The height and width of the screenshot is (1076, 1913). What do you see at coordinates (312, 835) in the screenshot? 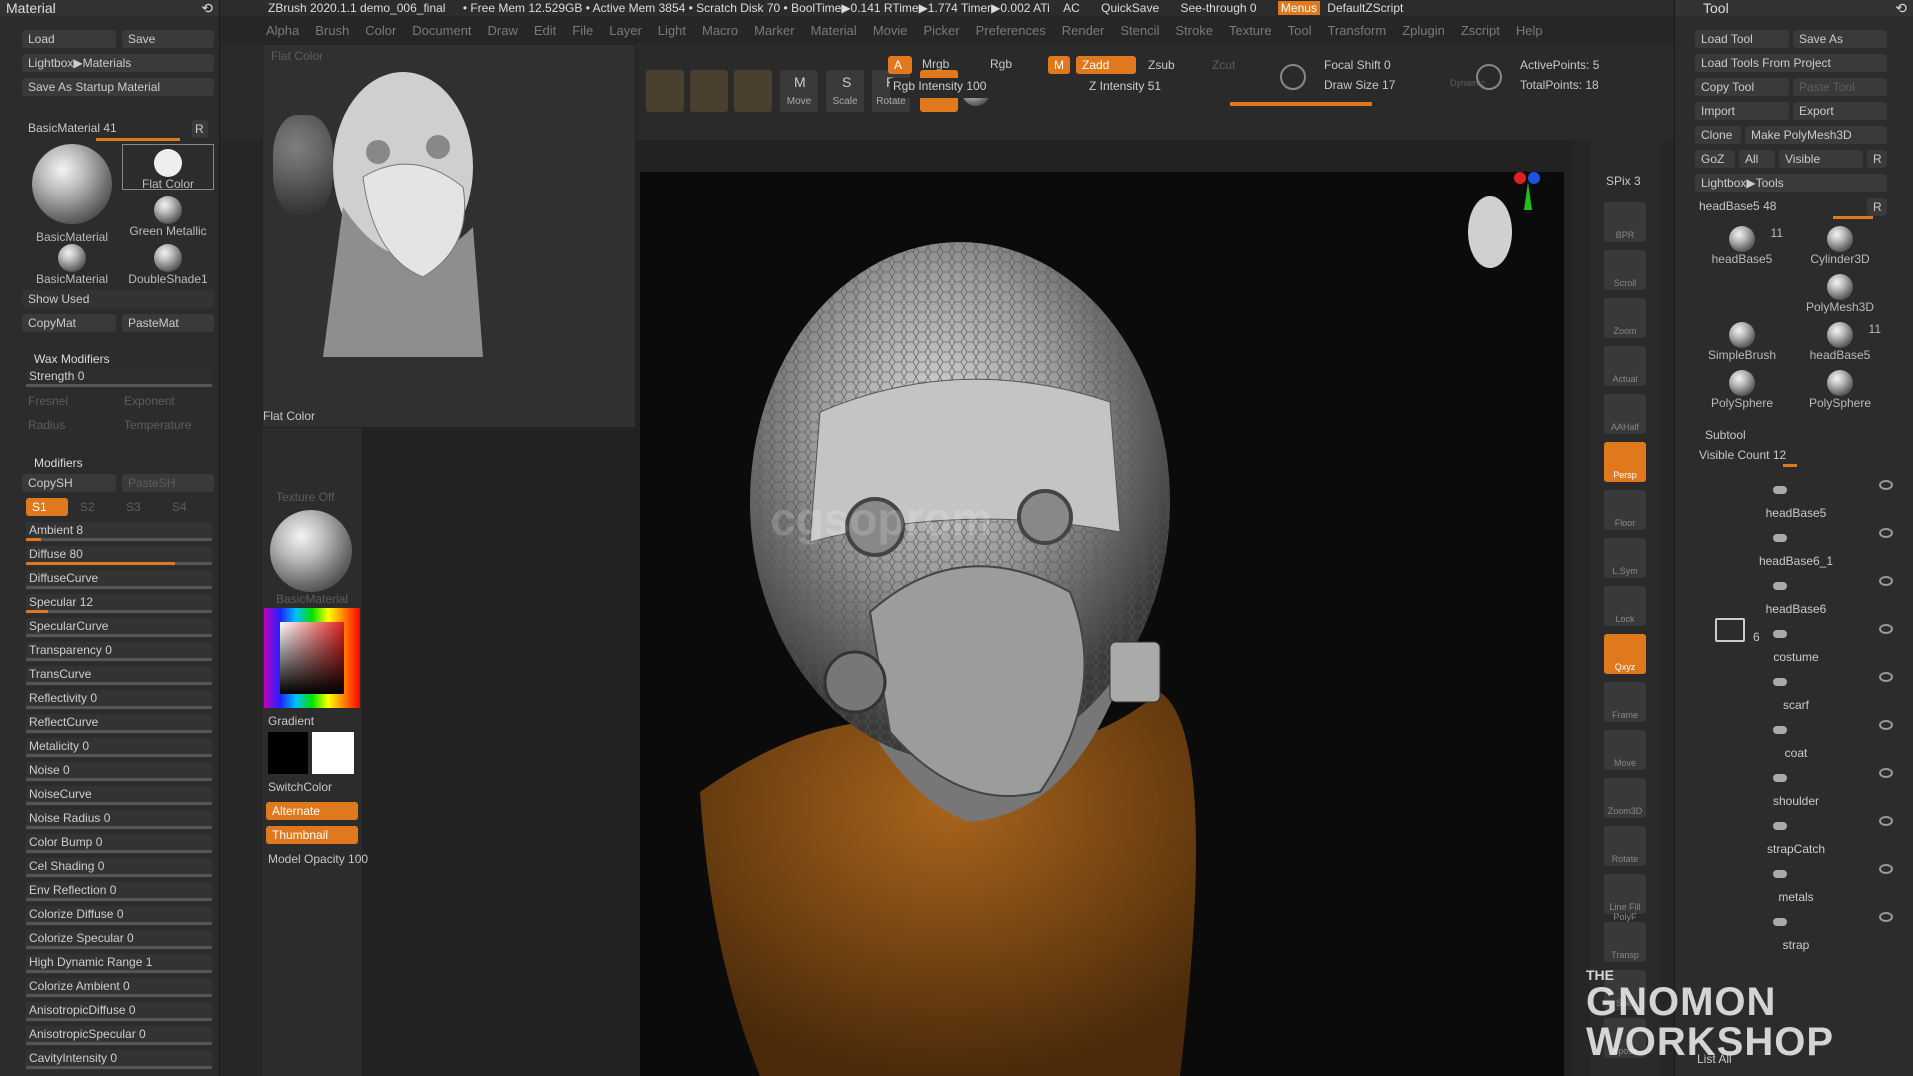
I see `thumbnail-button: Thumbnail` at bounding box center [312, 835].